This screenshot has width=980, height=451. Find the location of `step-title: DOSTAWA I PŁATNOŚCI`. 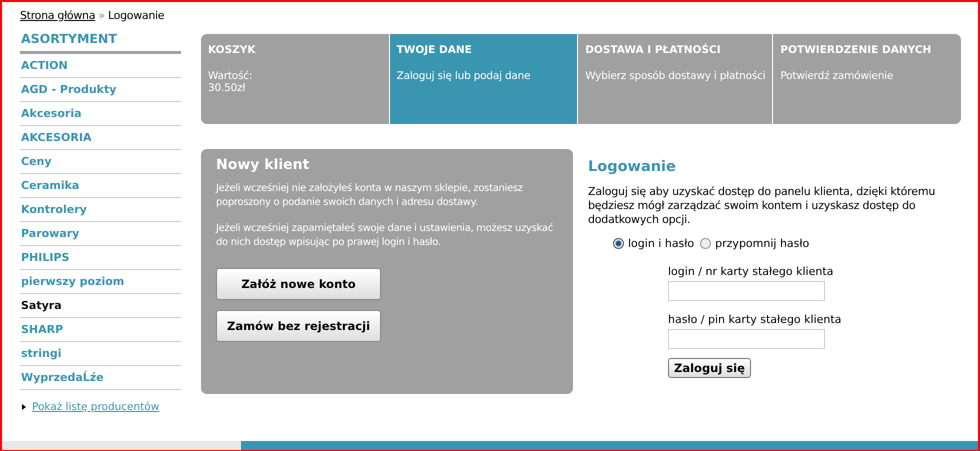

step-title: DOSTAWA I PŁATNOŚCI is located at coordinates (653, 51).